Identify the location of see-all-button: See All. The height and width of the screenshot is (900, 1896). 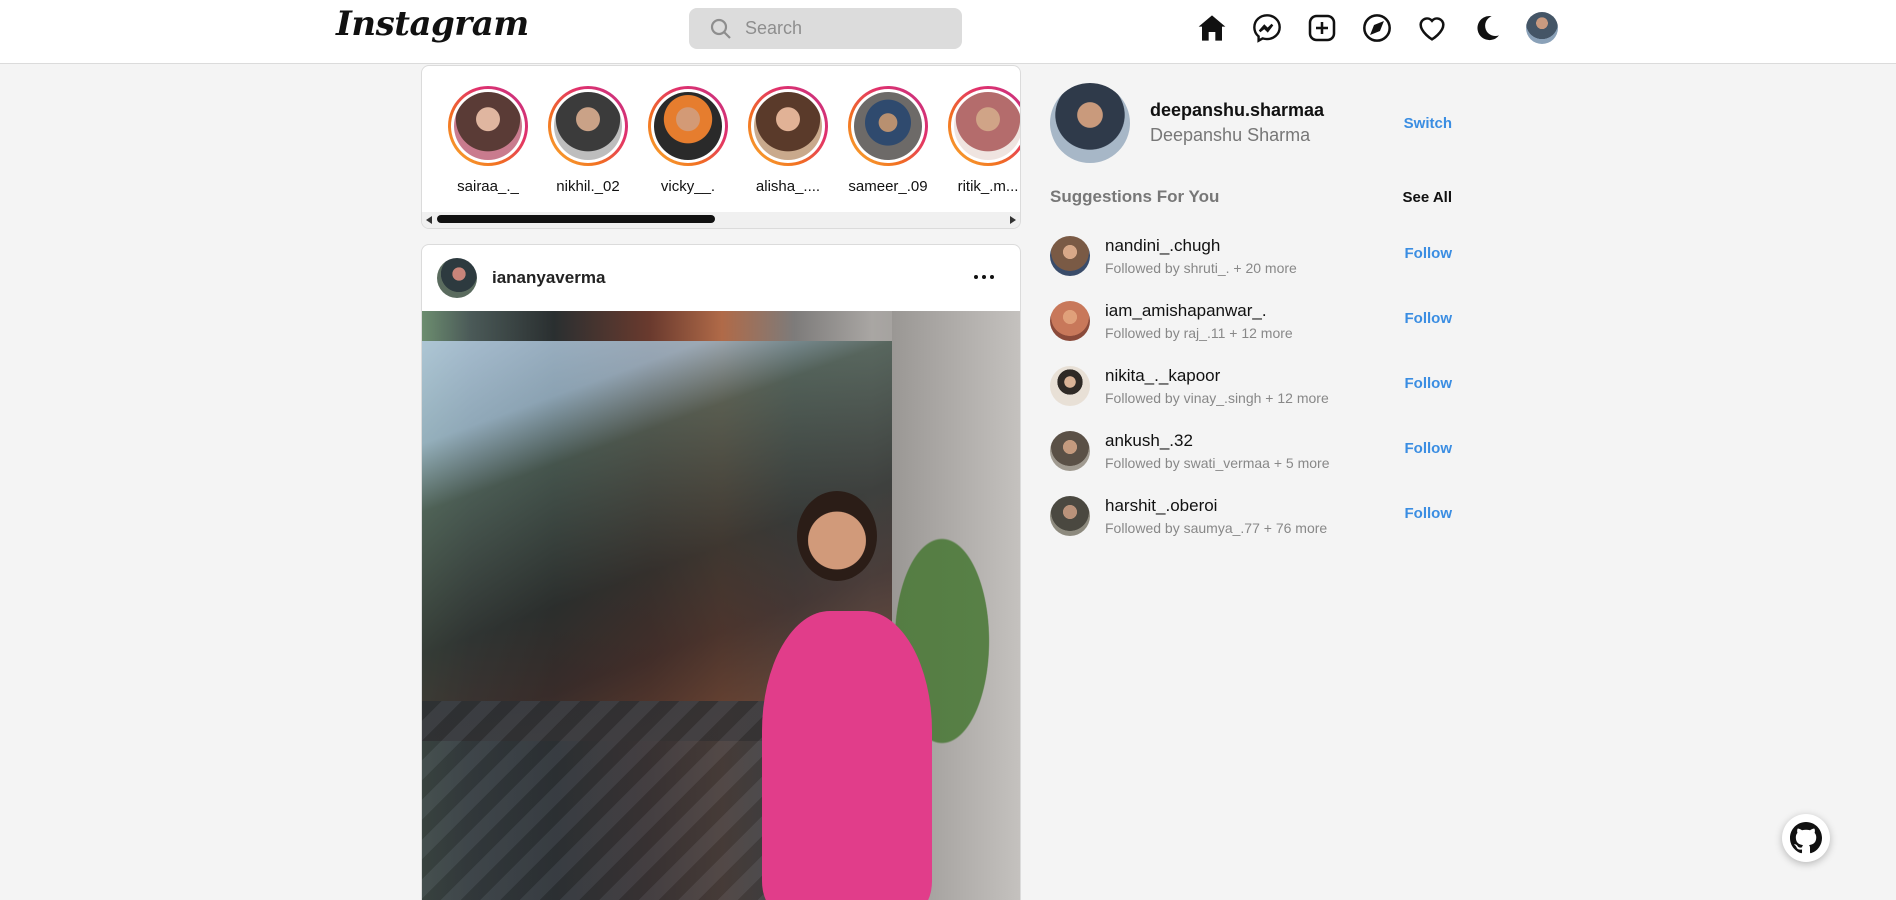
(1427, 197).